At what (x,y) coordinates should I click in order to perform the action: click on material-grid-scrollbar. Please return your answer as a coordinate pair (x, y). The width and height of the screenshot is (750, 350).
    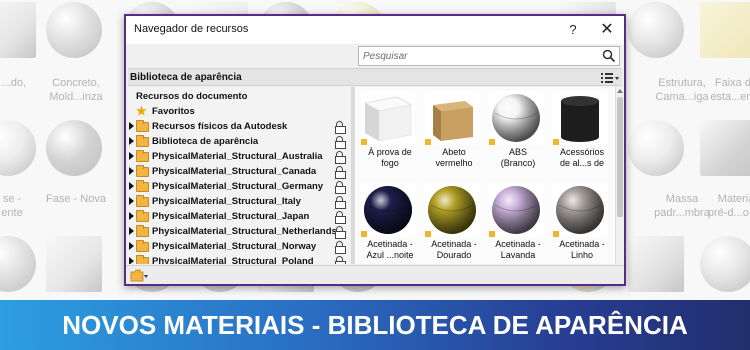
    Looking at the image, I should click on (619, 175).